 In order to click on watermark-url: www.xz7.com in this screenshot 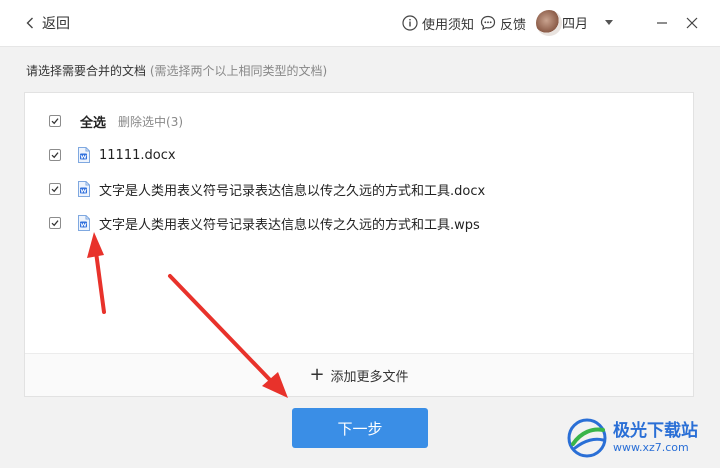, I will do `click(651, 447)`.